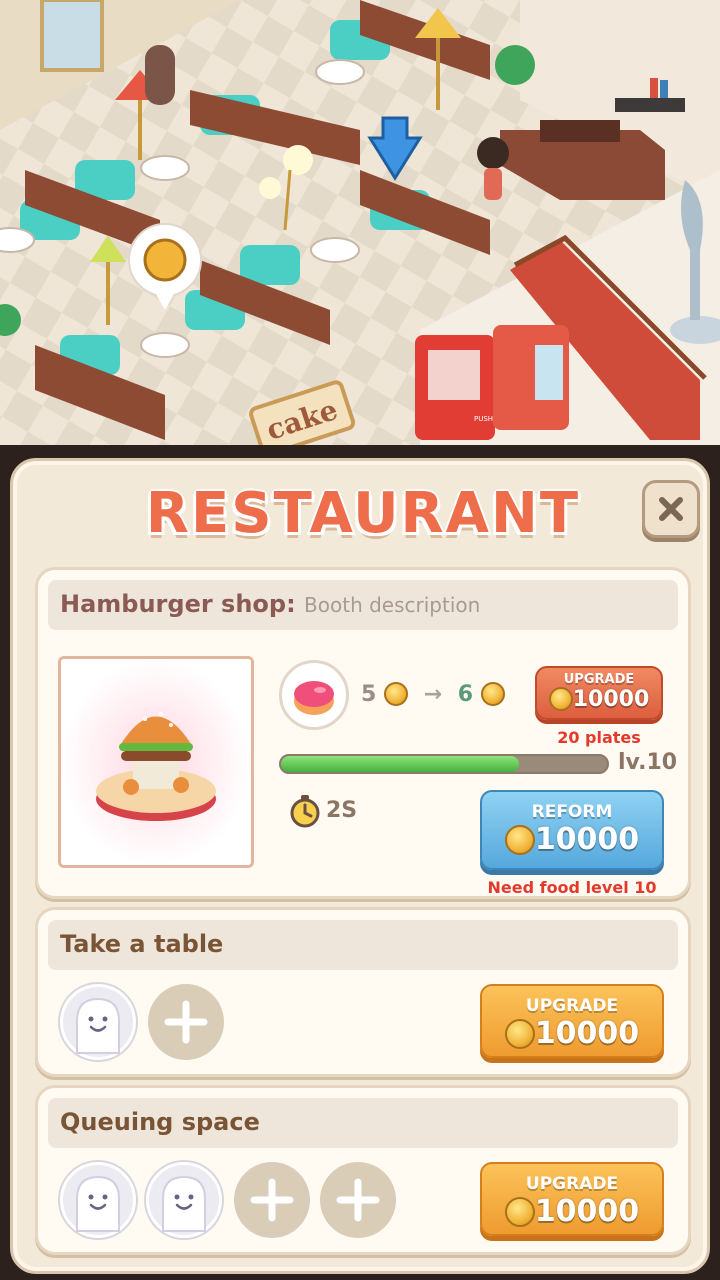 This screenshot has width=720, height=1280. I want to click on earn-to: 6, so click(465, 694).